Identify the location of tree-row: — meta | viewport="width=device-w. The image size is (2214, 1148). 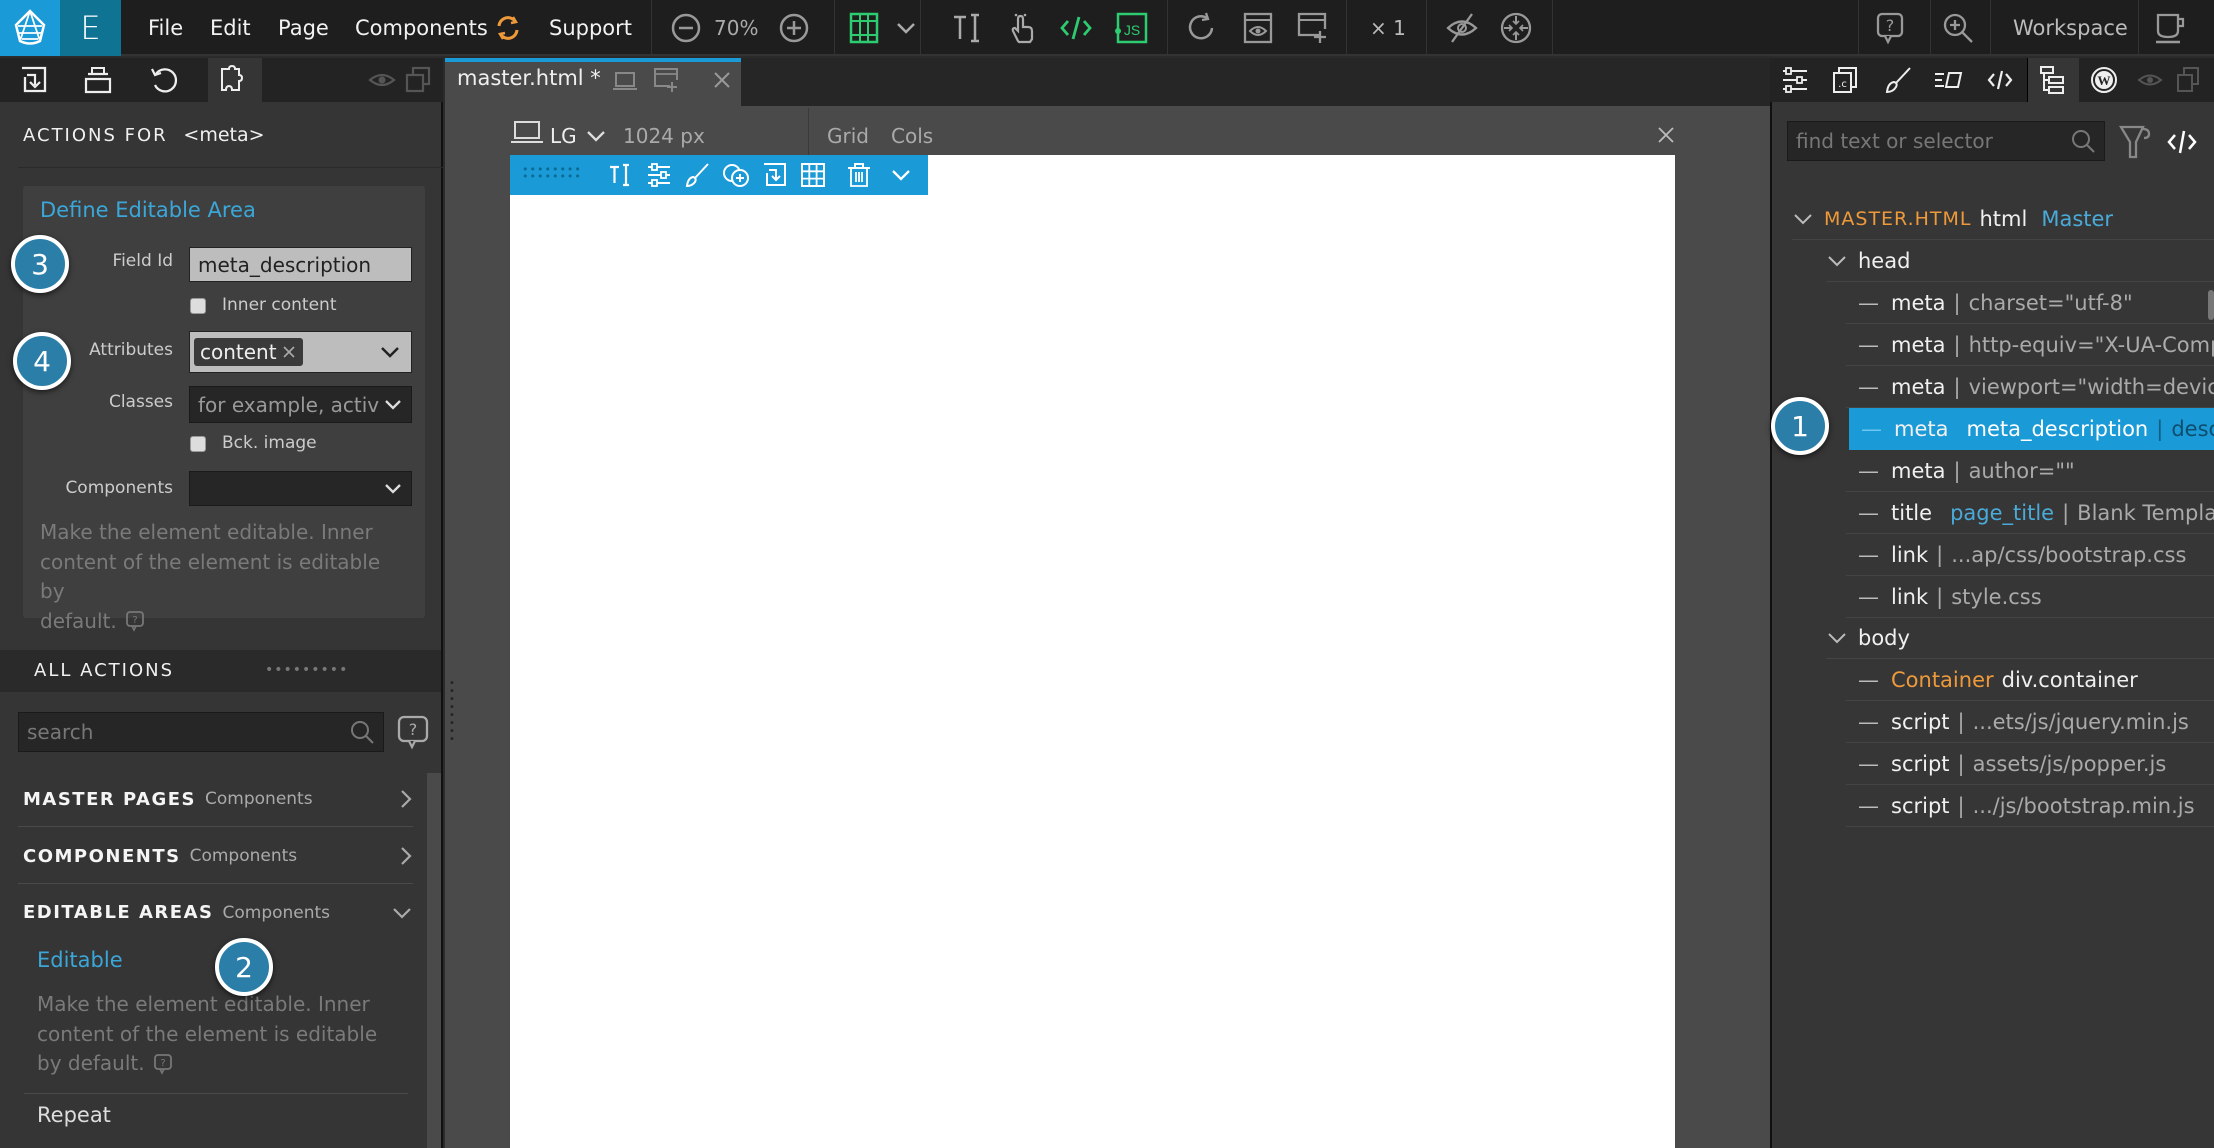
(2030, 387).